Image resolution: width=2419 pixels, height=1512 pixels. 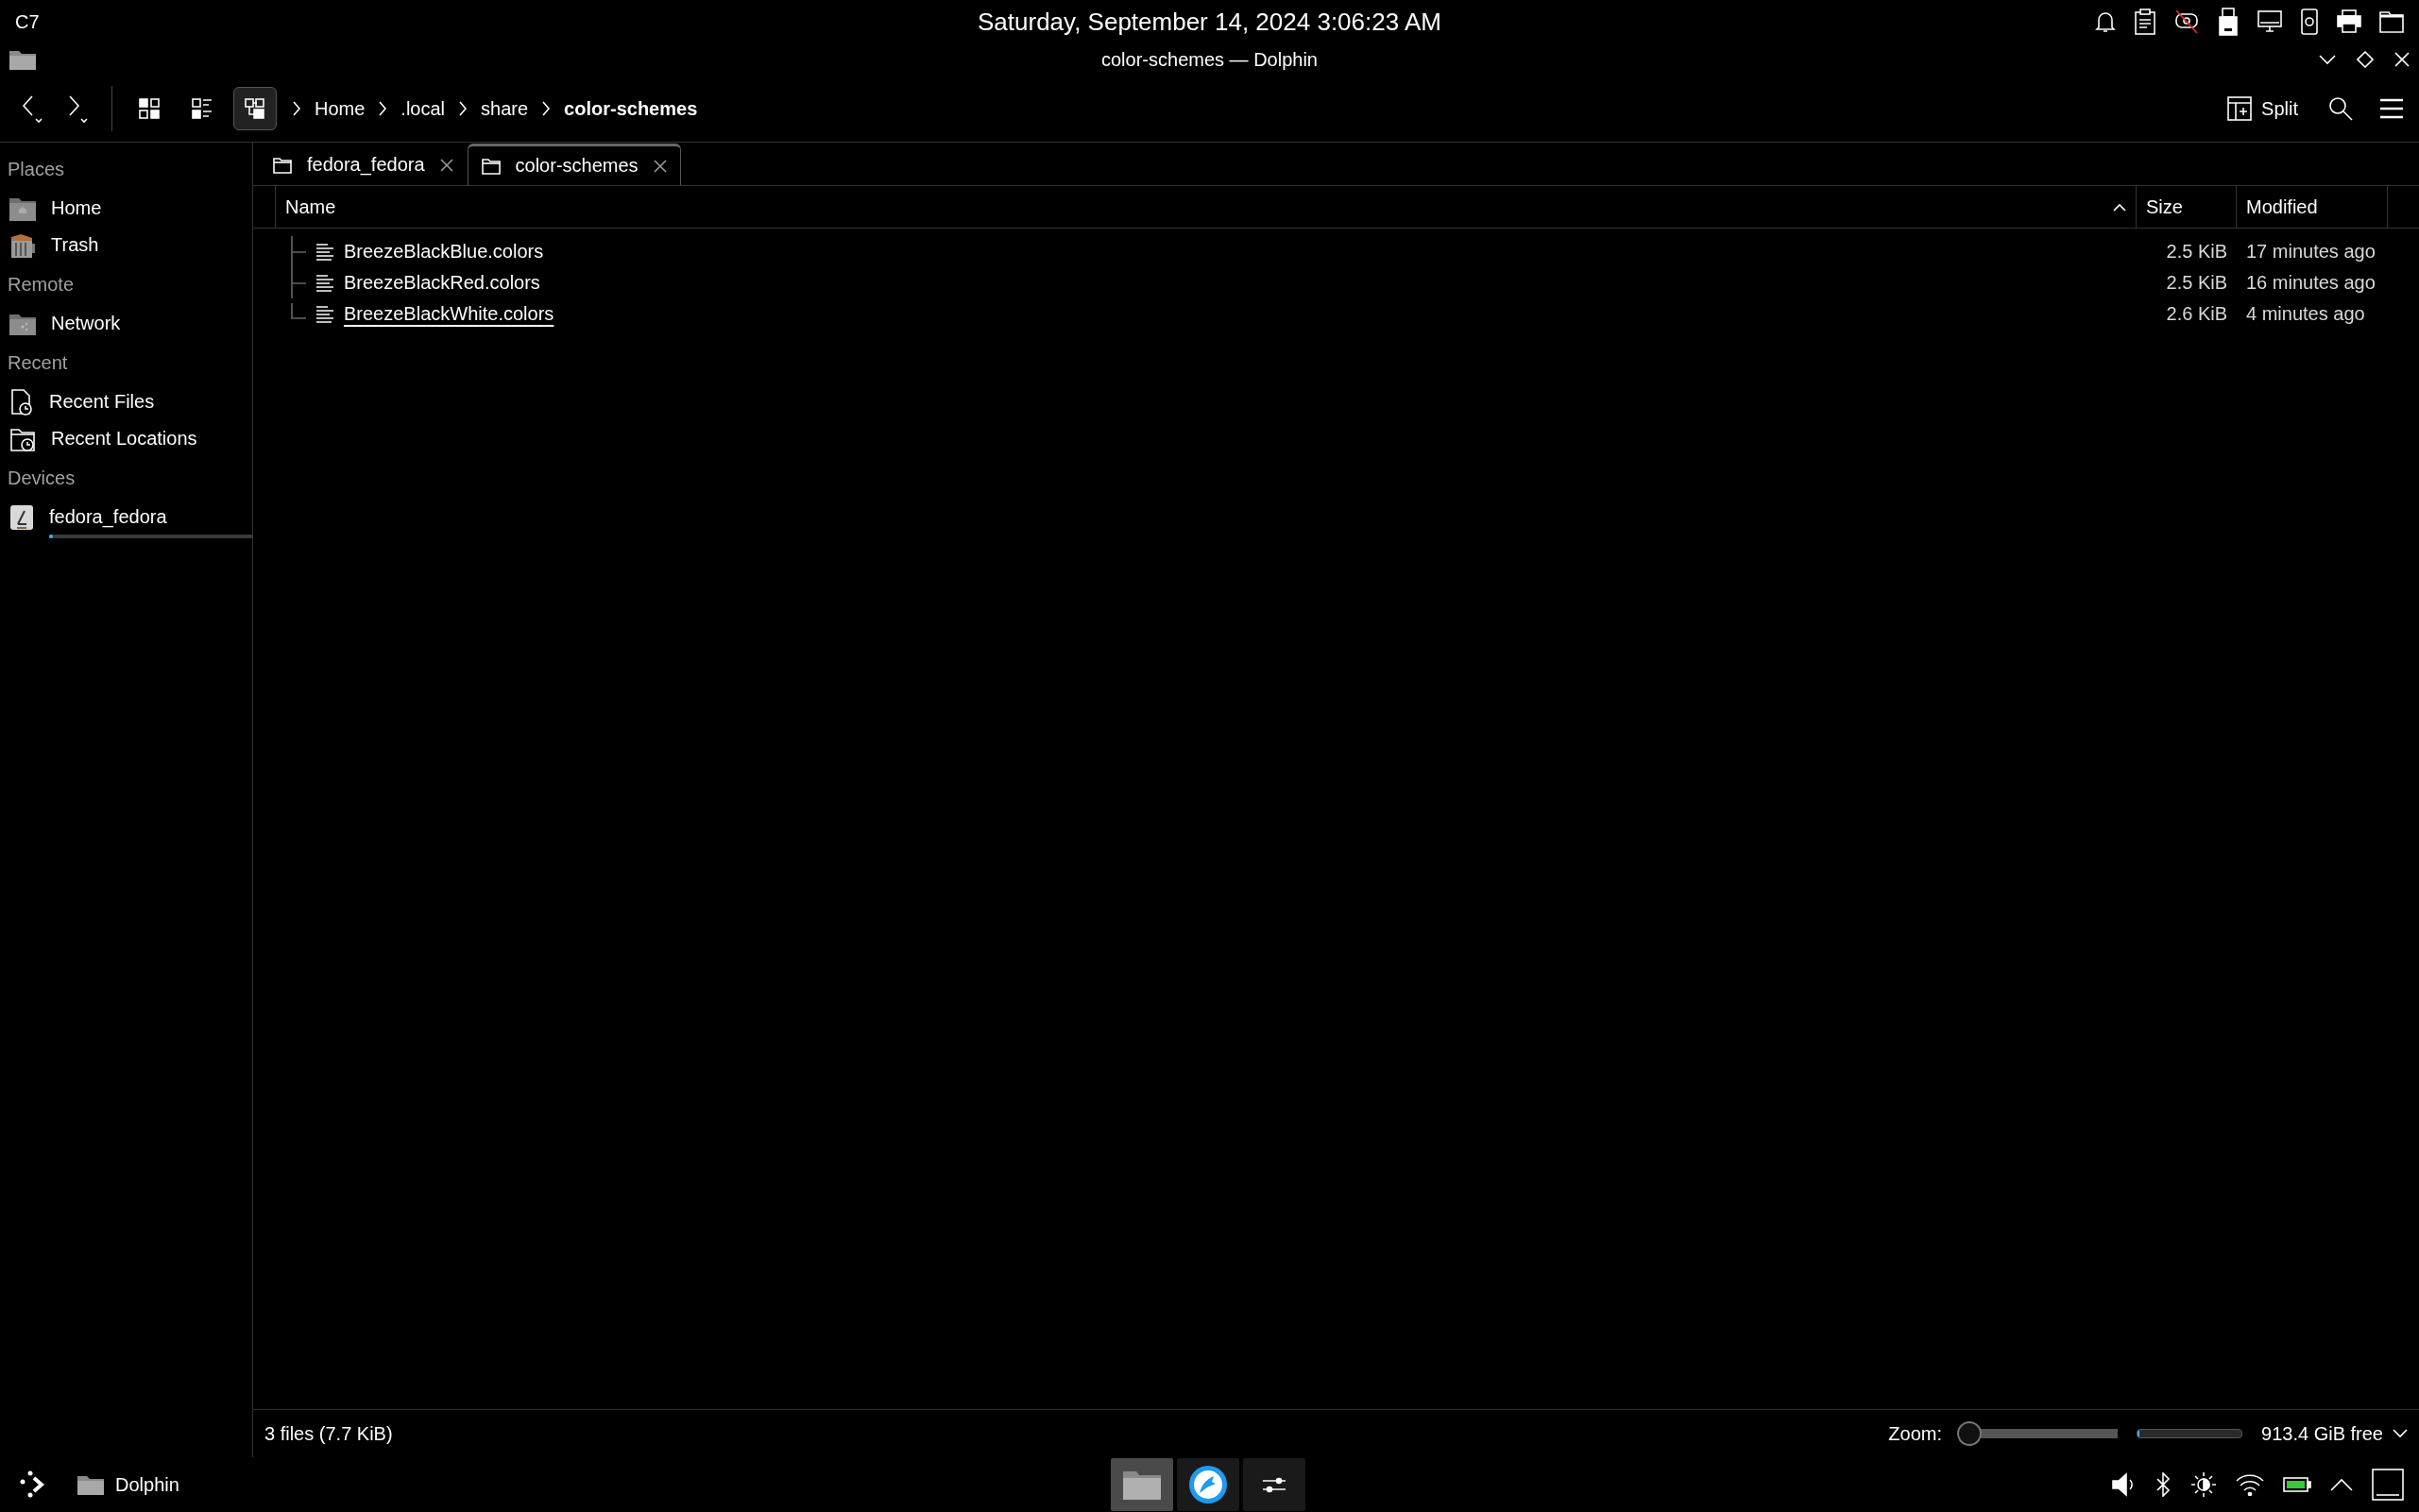 What do you see at coordinates (574, 164) in the screenshot?
I see `tab: color-schemes` at bounding box center [574, 164].